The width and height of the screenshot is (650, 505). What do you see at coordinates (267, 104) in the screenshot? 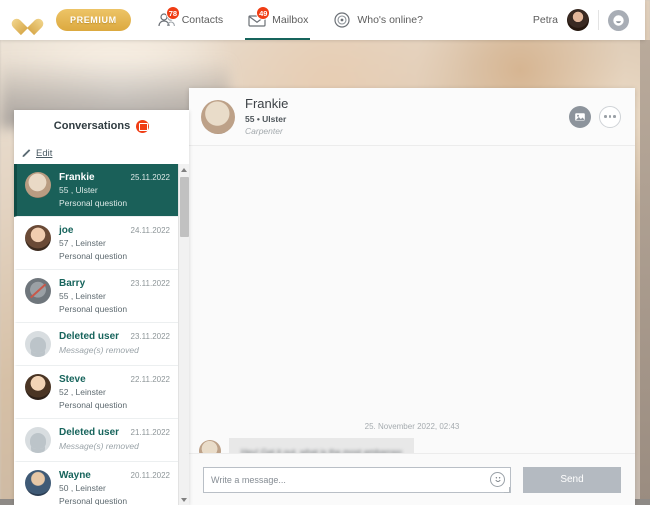
I see `chat-partner-name: Frankie` at bounding box center [267, 104].